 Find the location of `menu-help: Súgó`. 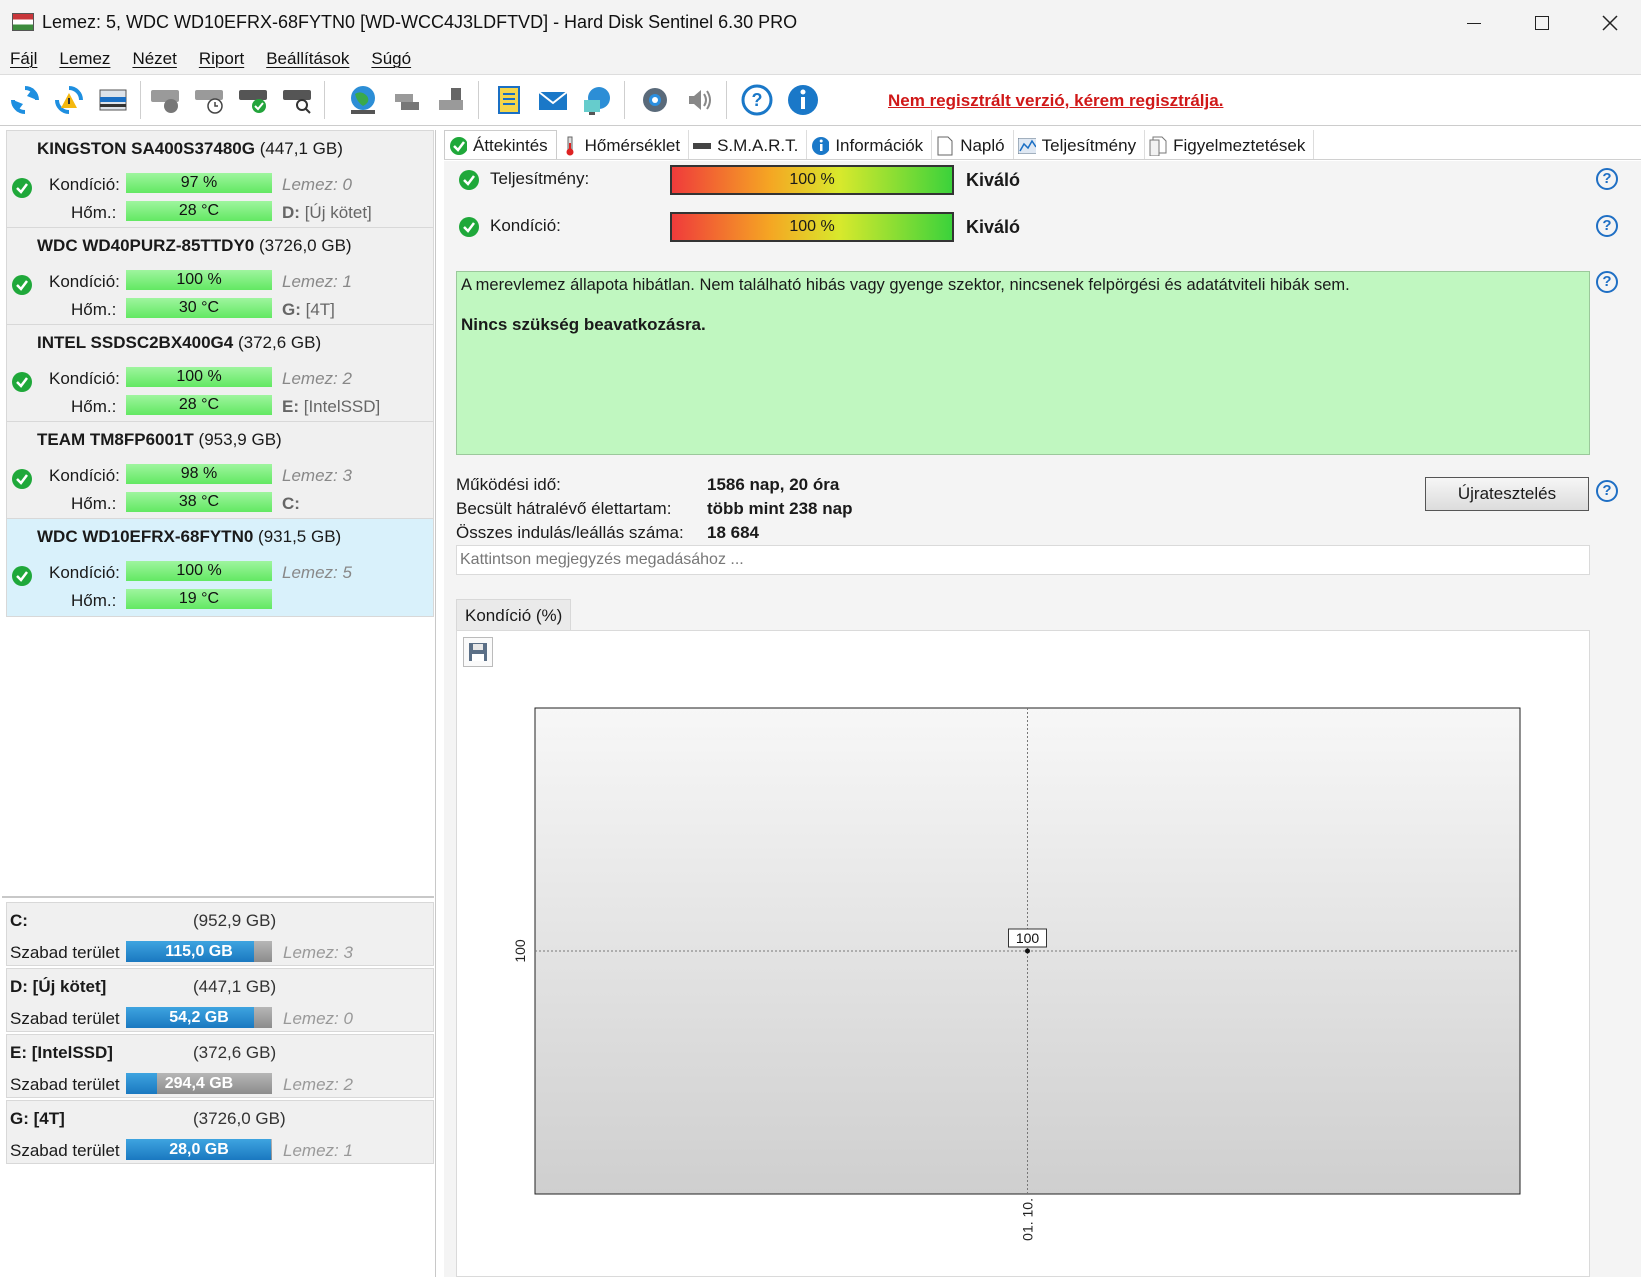

menu-help: Súgó is located at coordinates (392, 60).